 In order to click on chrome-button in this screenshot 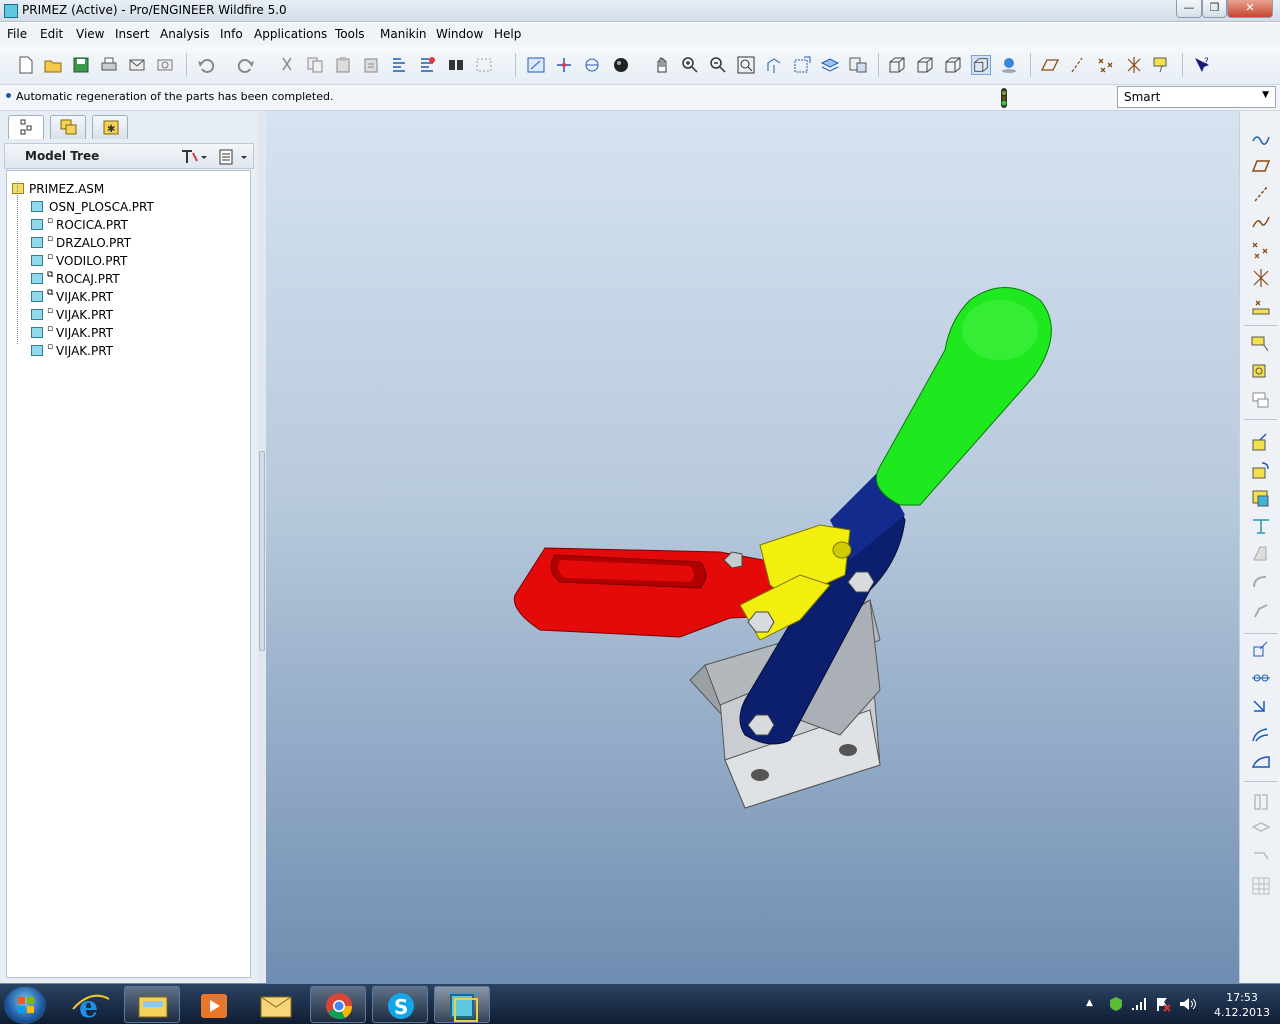, I will do `click(338, 1004)`.